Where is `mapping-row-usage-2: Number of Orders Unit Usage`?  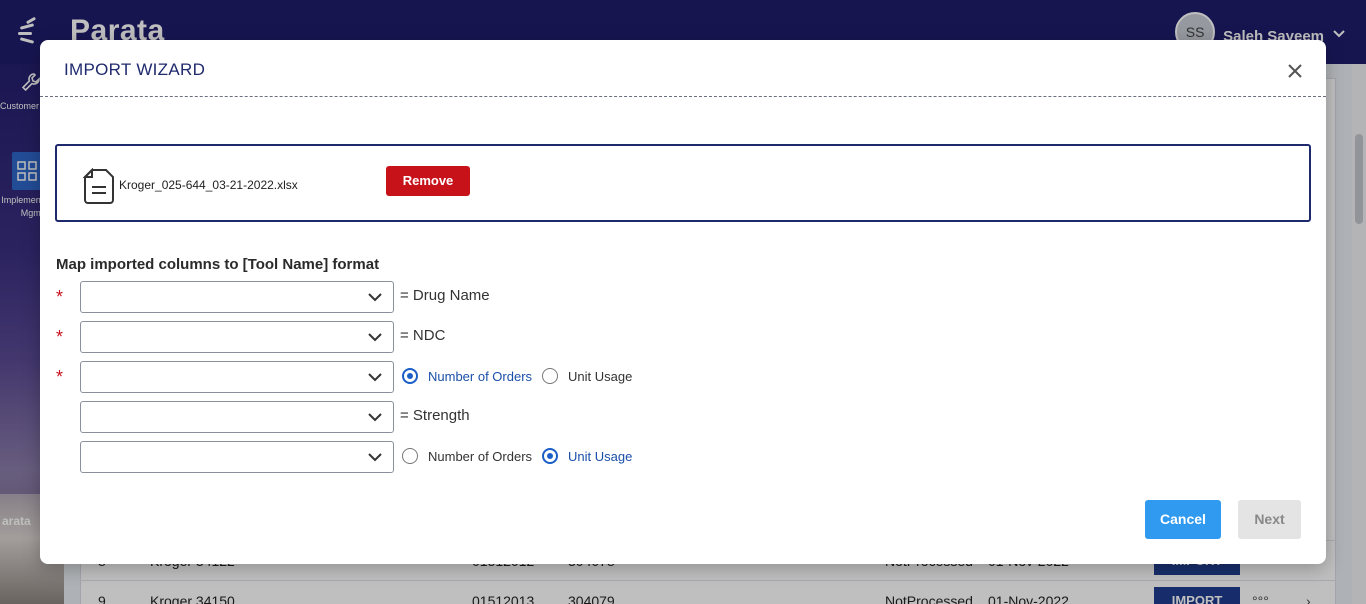
mapping-row-usage-2: Number of Orders Unit Usage is located at coordinates (406, 457).